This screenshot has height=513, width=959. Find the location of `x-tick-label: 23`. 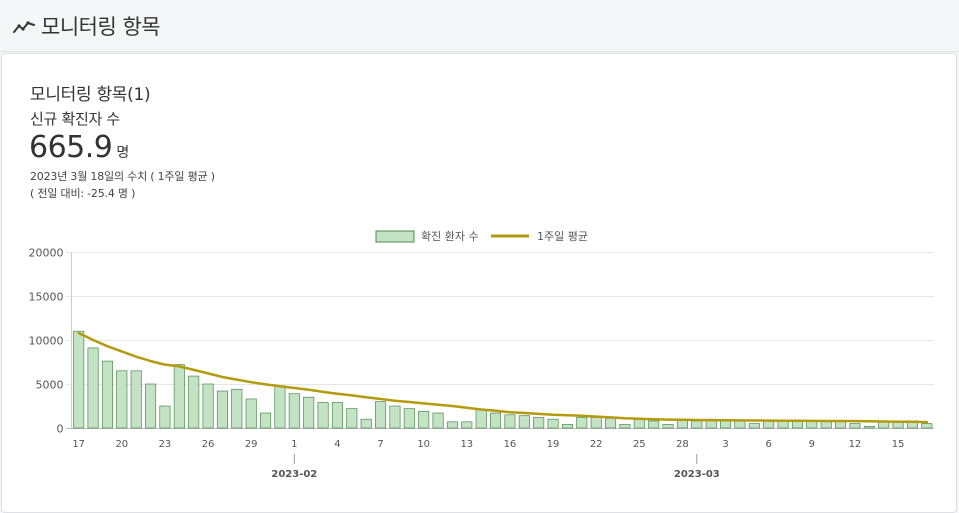

x-tick-label: 23 is located at coordinates (165, 444).